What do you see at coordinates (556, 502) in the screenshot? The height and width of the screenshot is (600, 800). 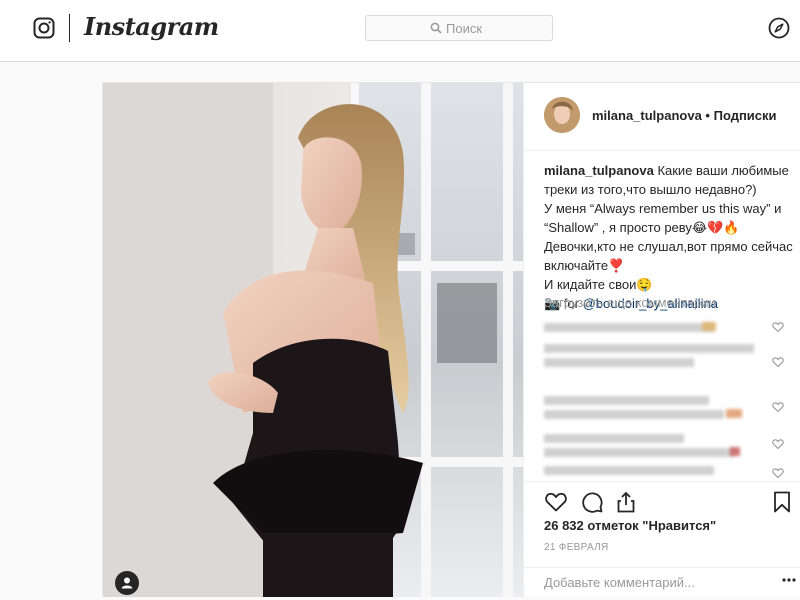 I see `heart-icon` at bounding box center [556, 502].